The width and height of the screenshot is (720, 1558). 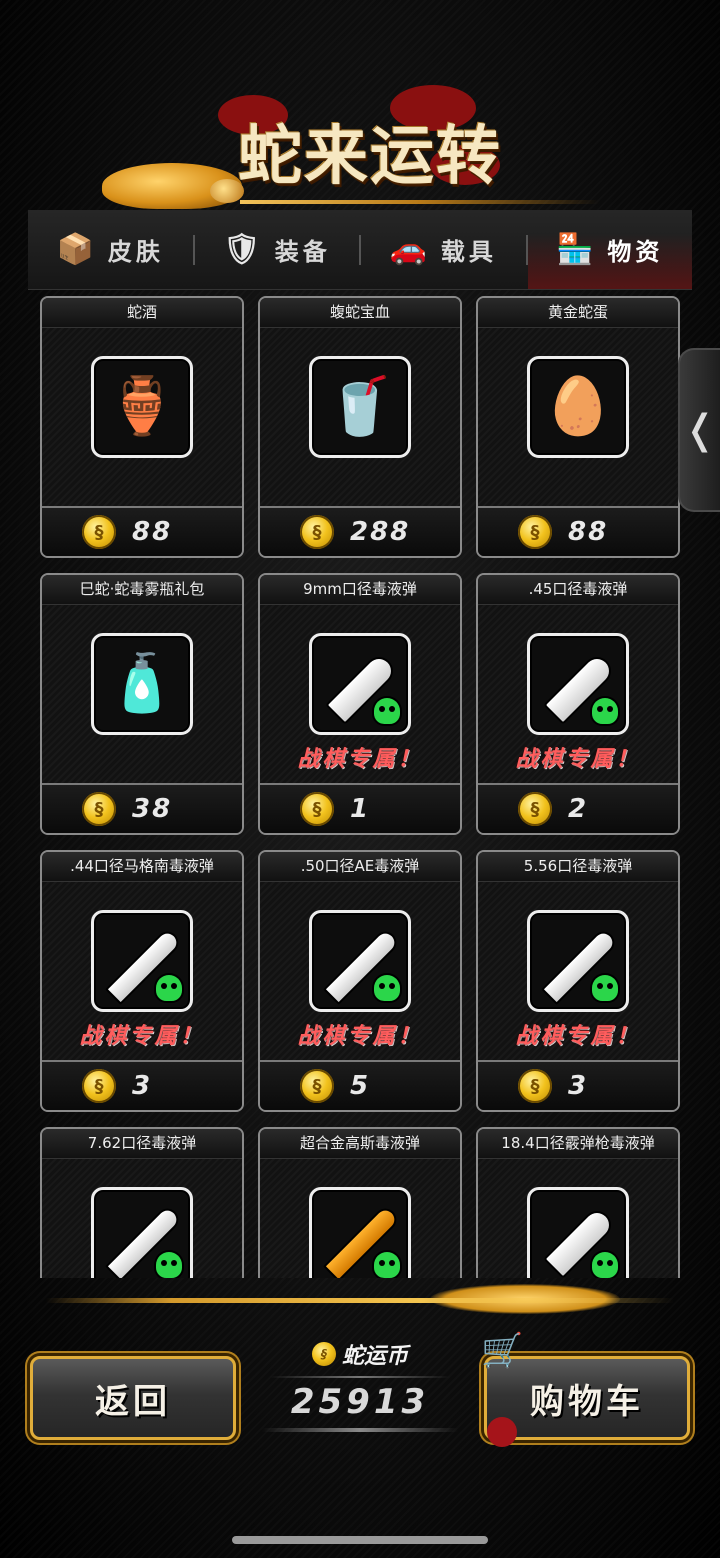 What do you see at coordinates (152, 809) in the screenshot?
I see `item-price: 38` at bounding box center [152, 809].